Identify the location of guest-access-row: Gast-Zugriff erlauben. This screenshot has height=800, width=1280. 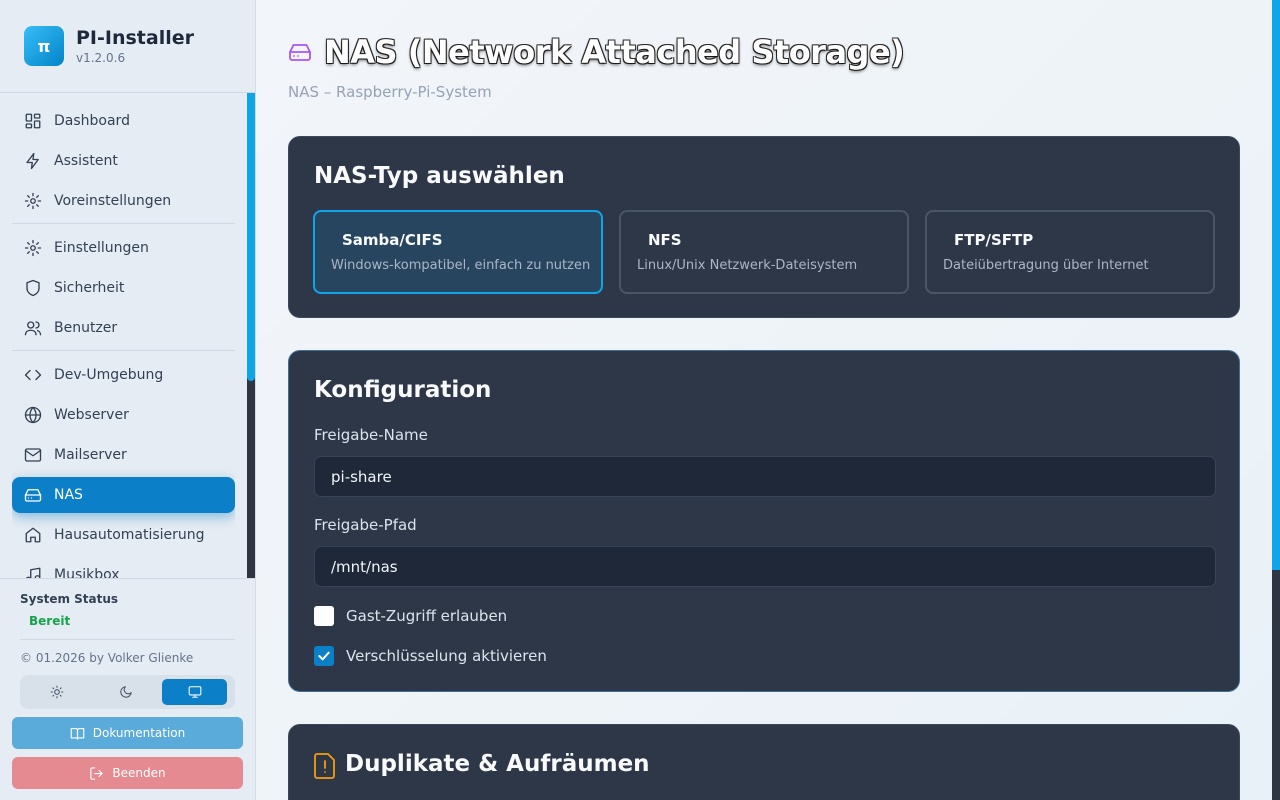
(410, 616).